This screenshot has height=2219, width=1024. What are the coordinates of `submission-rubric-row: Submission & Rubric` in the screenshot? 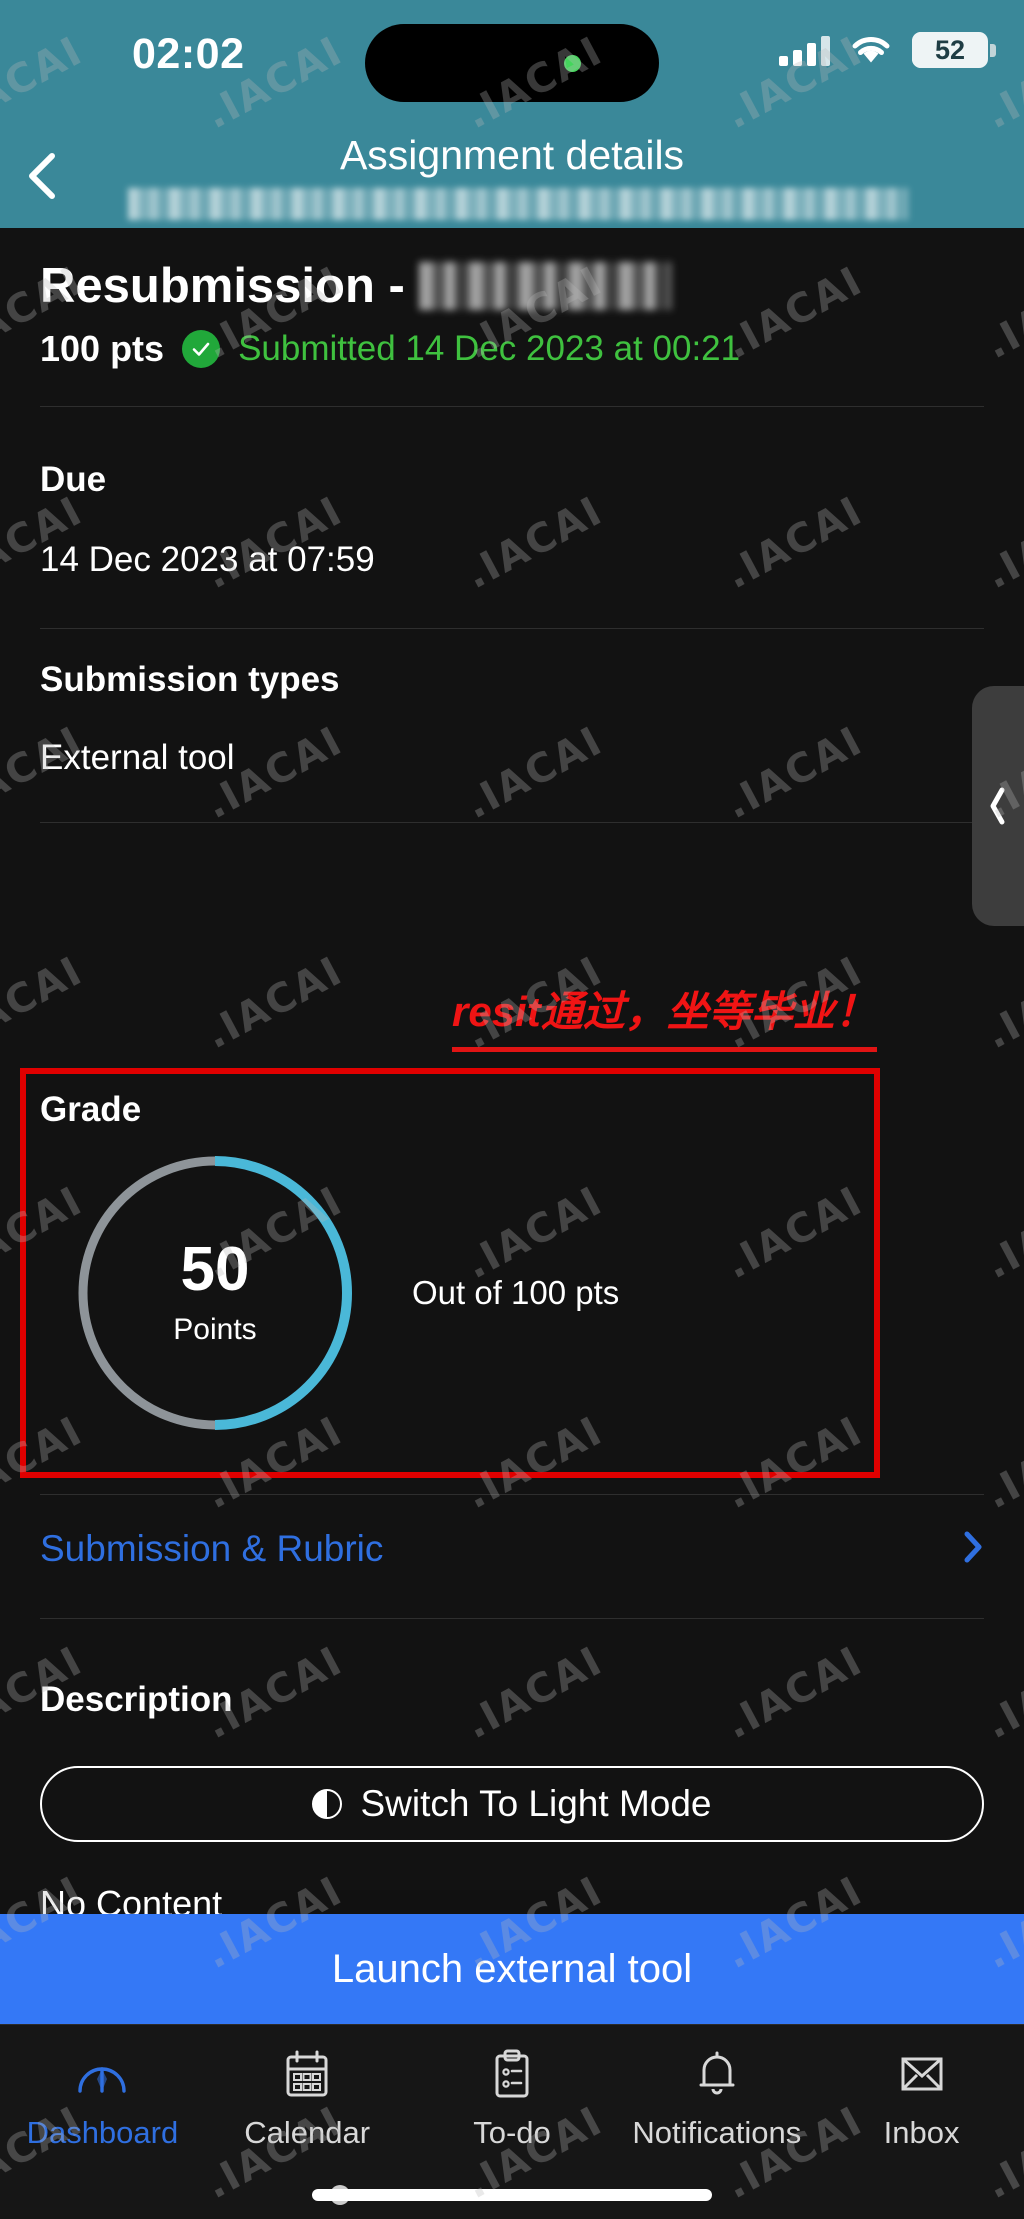 It's located at (512, 1549).